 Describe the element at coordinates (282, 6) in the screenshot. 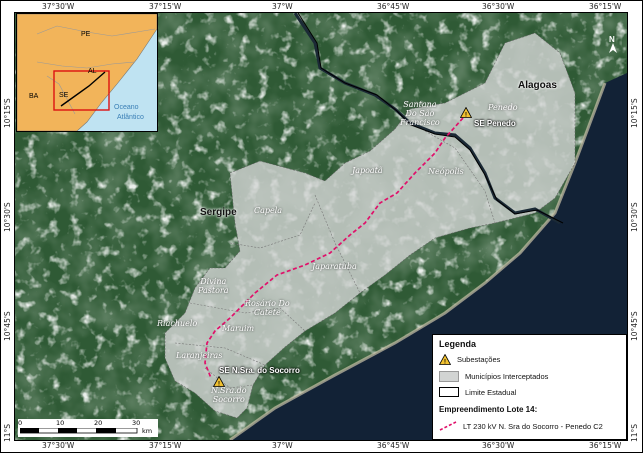

I see `coord-top-3: 37°W` at that location.